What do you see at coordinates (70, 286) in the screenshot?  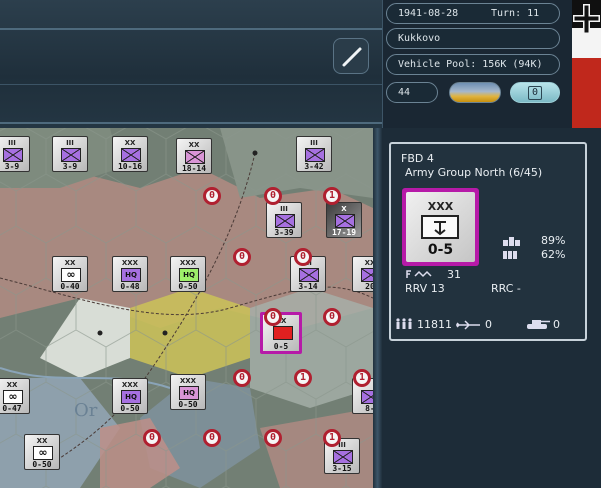 I see `unit-strength: 0-40` at bounding box center [70, 286].